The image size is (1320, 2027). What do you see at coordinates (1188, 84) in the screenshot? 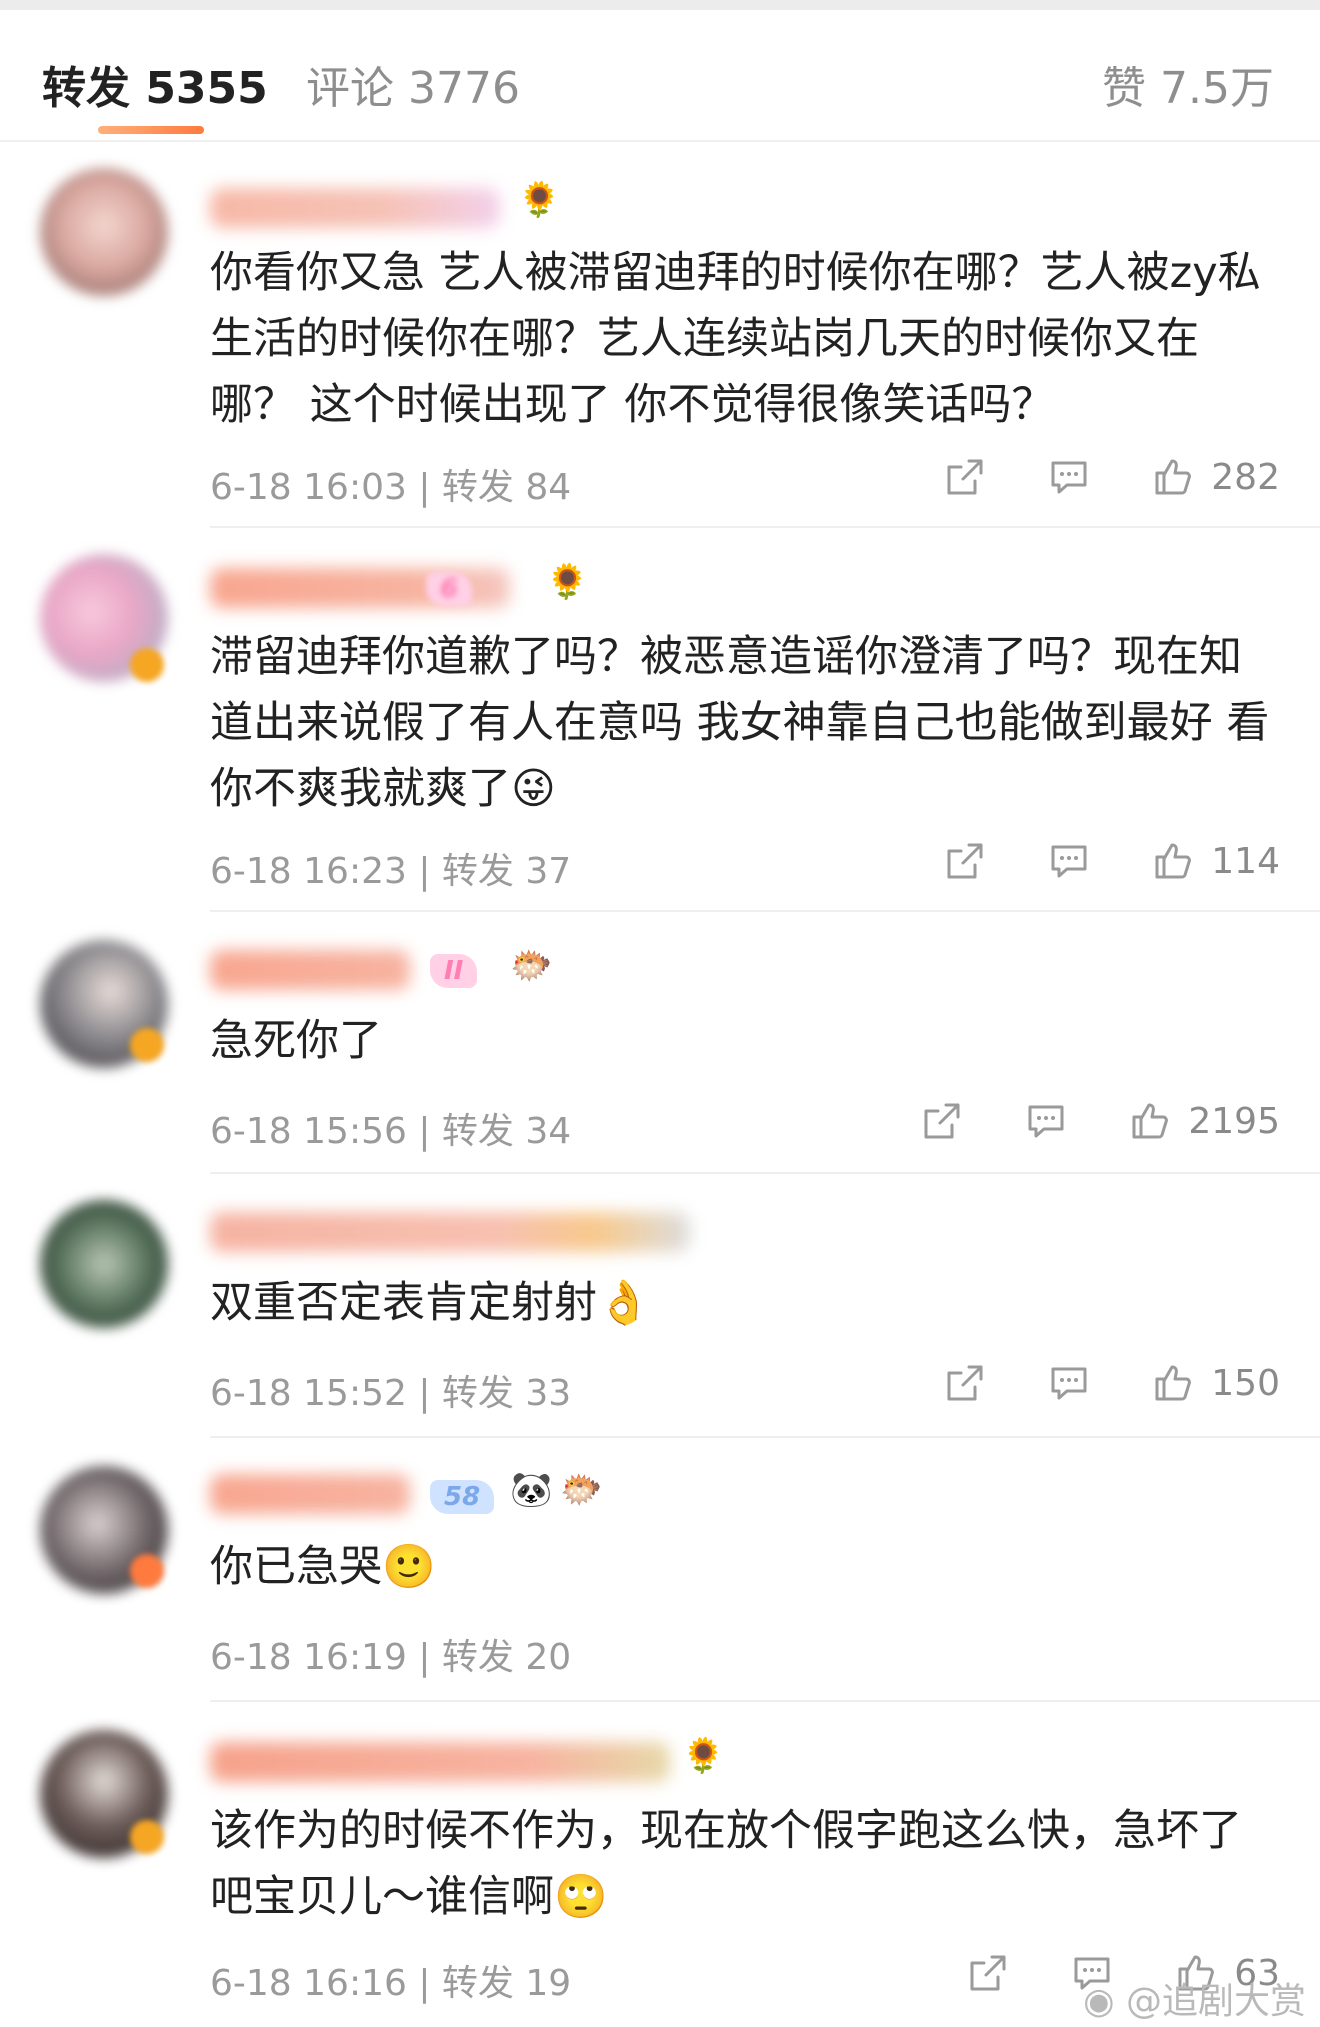
I see `tab-like: 赞 7.5万` at bounding box center [1188, 84].